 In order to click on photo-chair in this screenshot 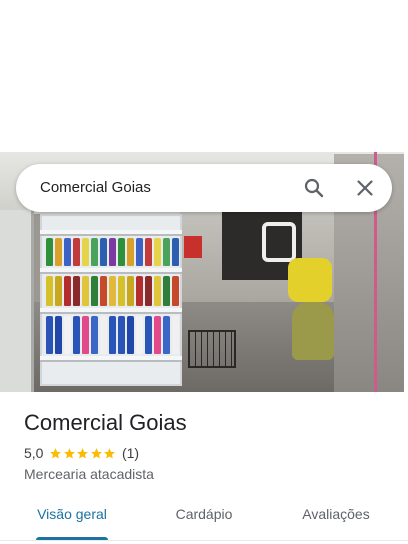, I will do `click(279, 242)`.